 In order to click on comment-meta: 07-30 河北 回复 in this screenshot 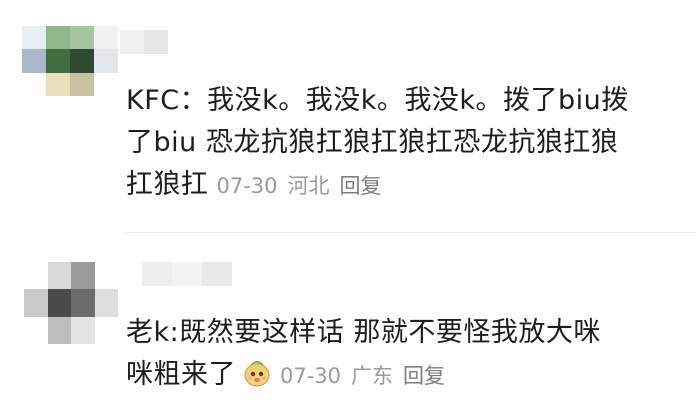, I will do `click(304, 186)`.